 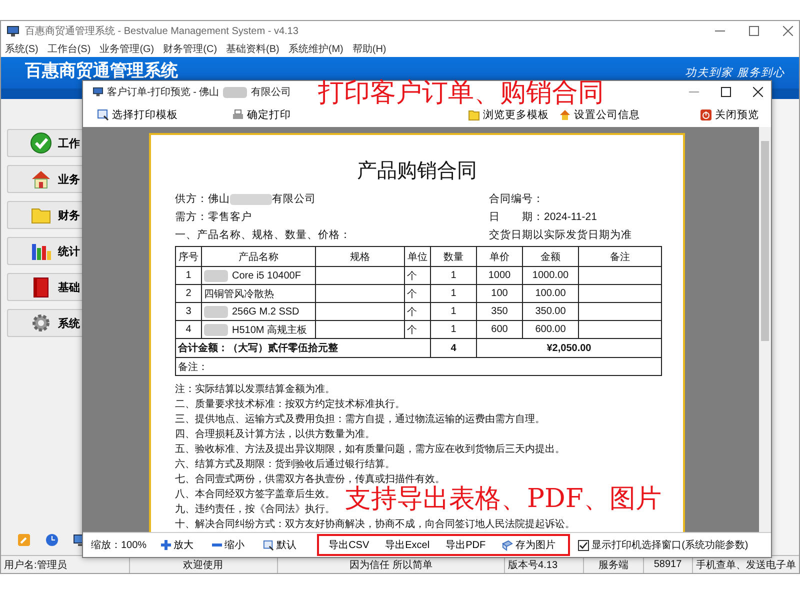 I want to click on menu-item: 业务管理(G), so click(x=127, y=49).